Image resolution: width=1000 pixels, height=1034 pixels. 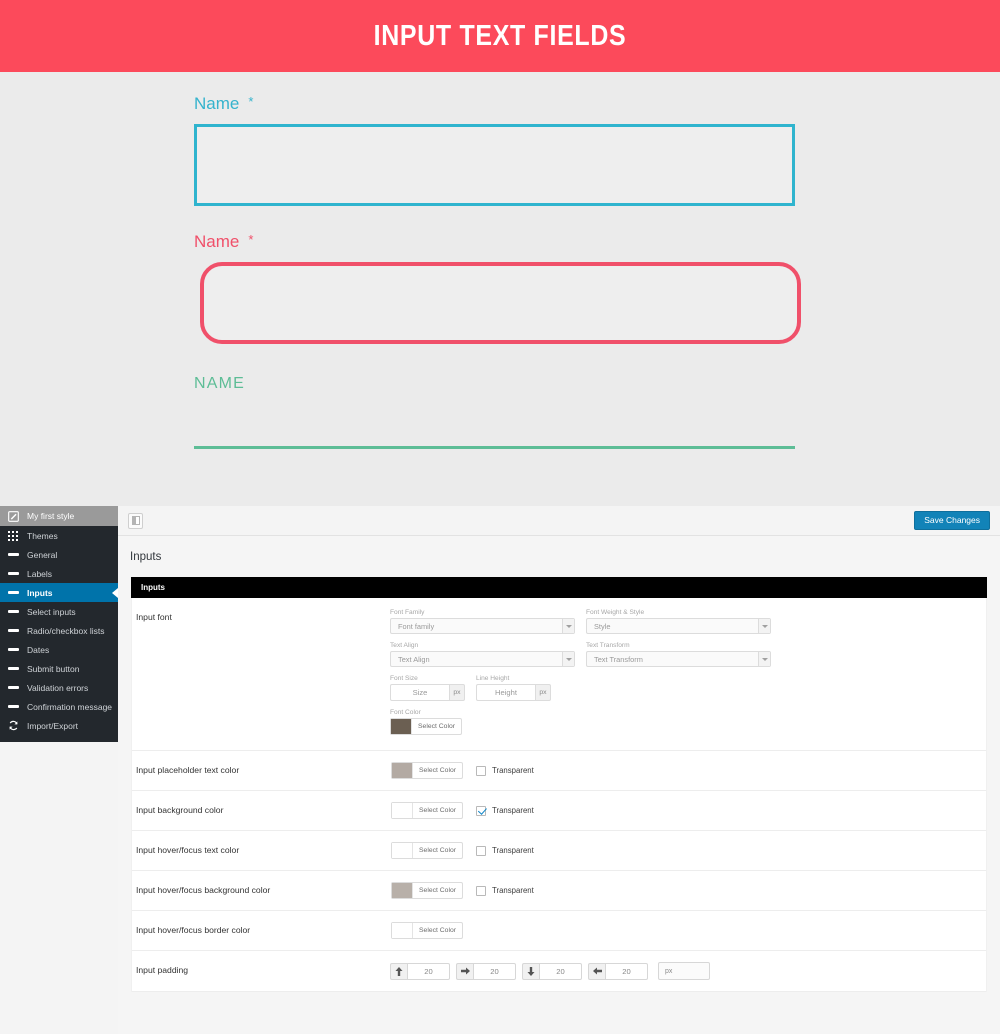 I want to click on sidebar-item-radio-checkbox-lists: Radio/checkbox lists, so click(x=59, y=630).